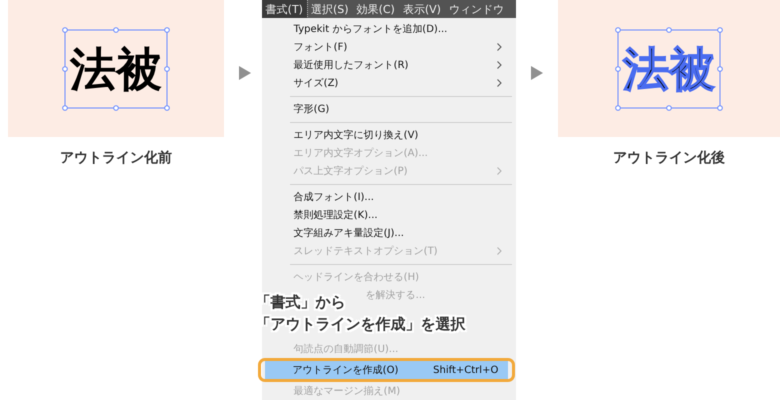 Image resolution: width=780 pixels, height=400 pixels. I want to click on menu-bar-item: ウィンドウ, so click(476, 9).